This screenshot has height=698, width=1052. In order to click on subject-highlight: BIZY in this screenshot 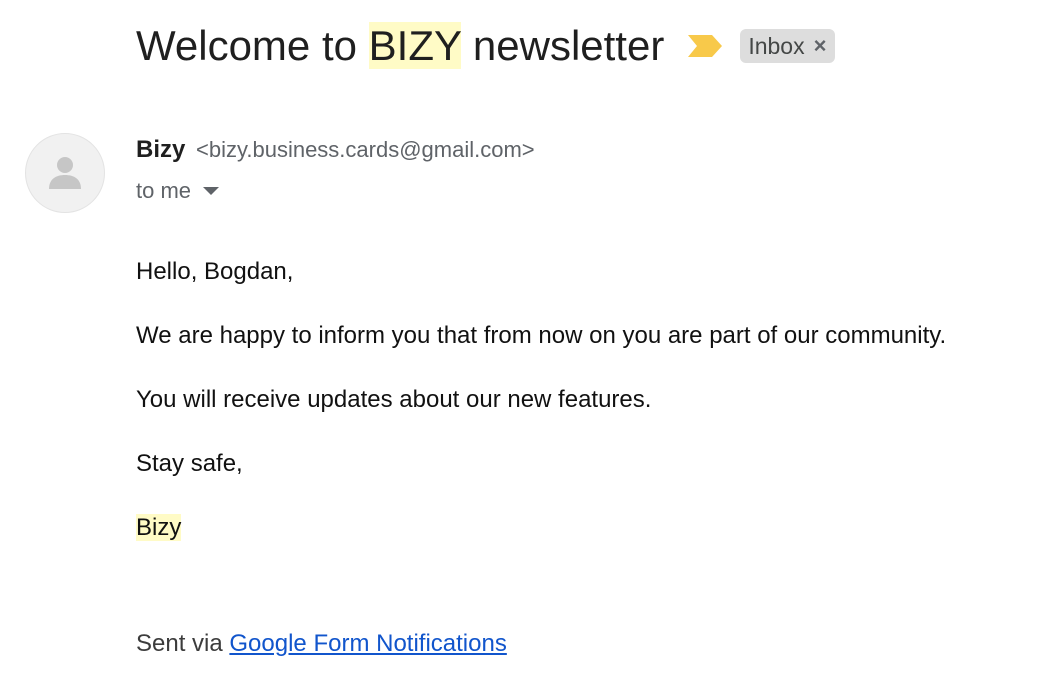, I will do `click(415, 45)`.